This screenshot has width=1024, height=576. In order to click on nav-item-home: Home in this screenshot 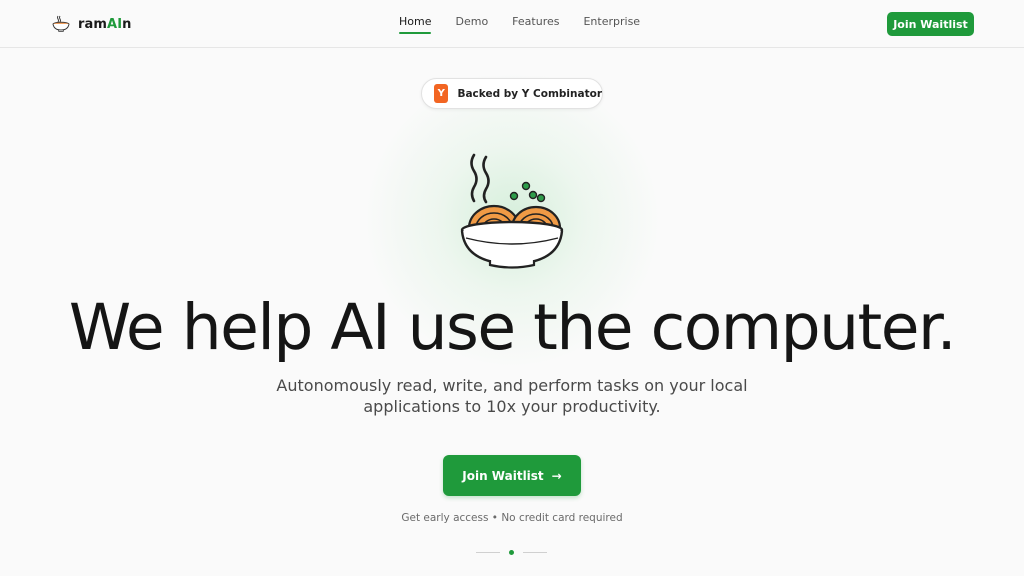, I will do `click(415, 24)`.